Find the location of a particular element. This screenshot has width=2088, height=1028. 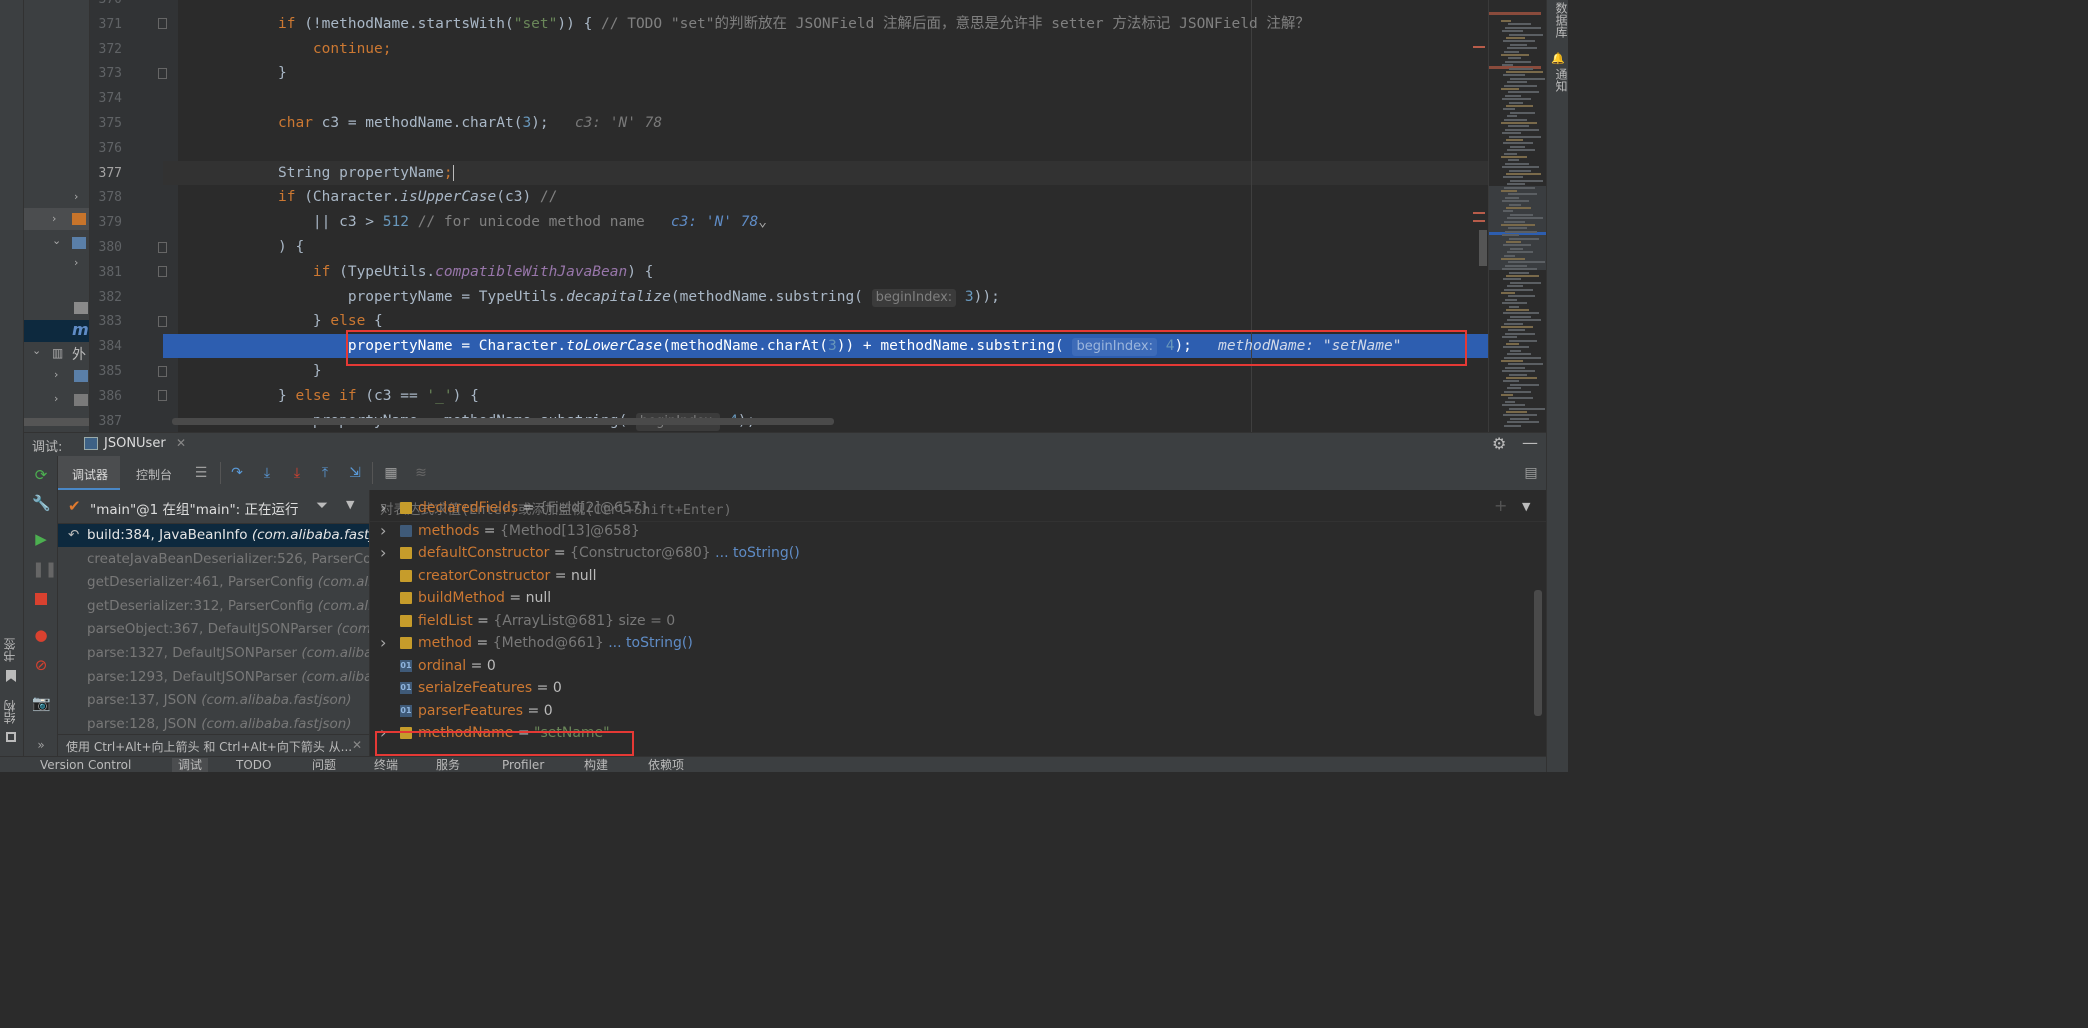

code-minimap is located at coordinates (1510, 216).